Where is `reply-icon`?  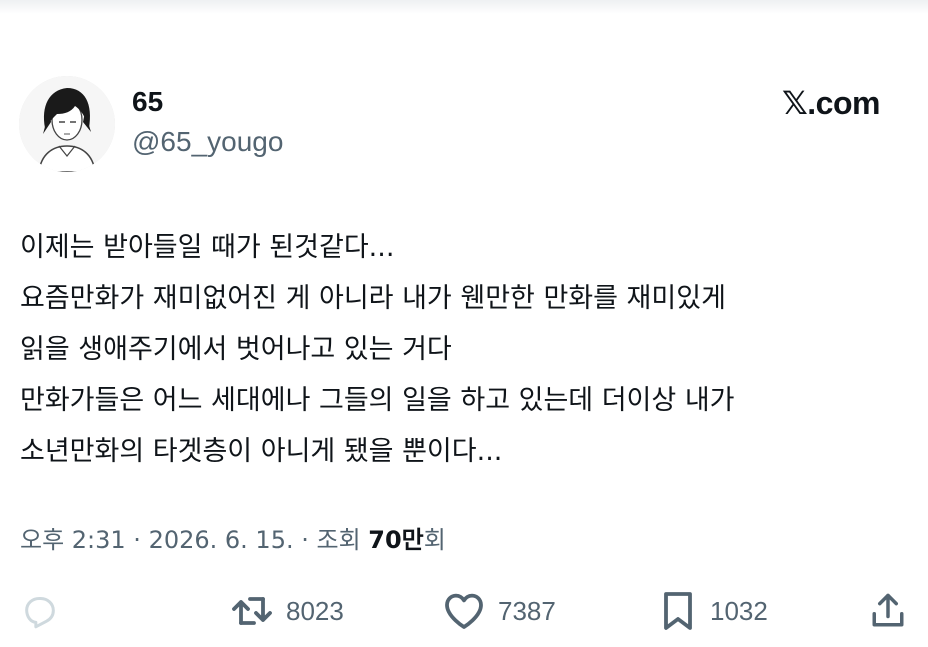
reply-icon is located at coordinates (40, 613).